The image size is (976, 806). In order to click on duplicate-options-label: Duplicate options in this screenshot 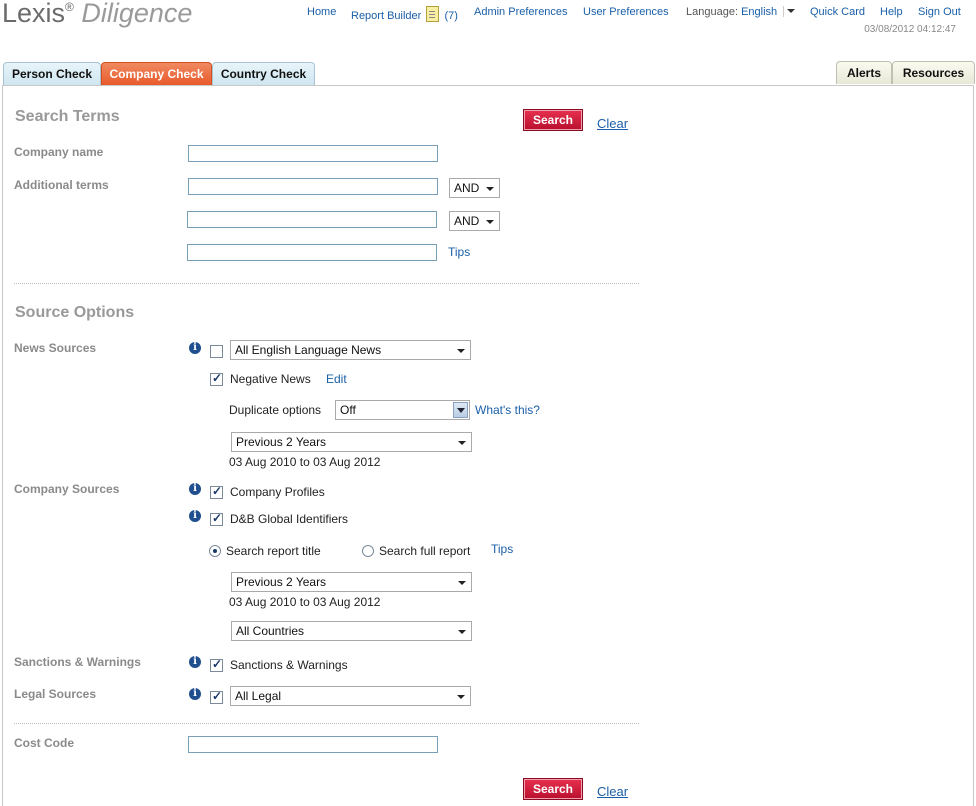, I will do `click(275, 410)`.